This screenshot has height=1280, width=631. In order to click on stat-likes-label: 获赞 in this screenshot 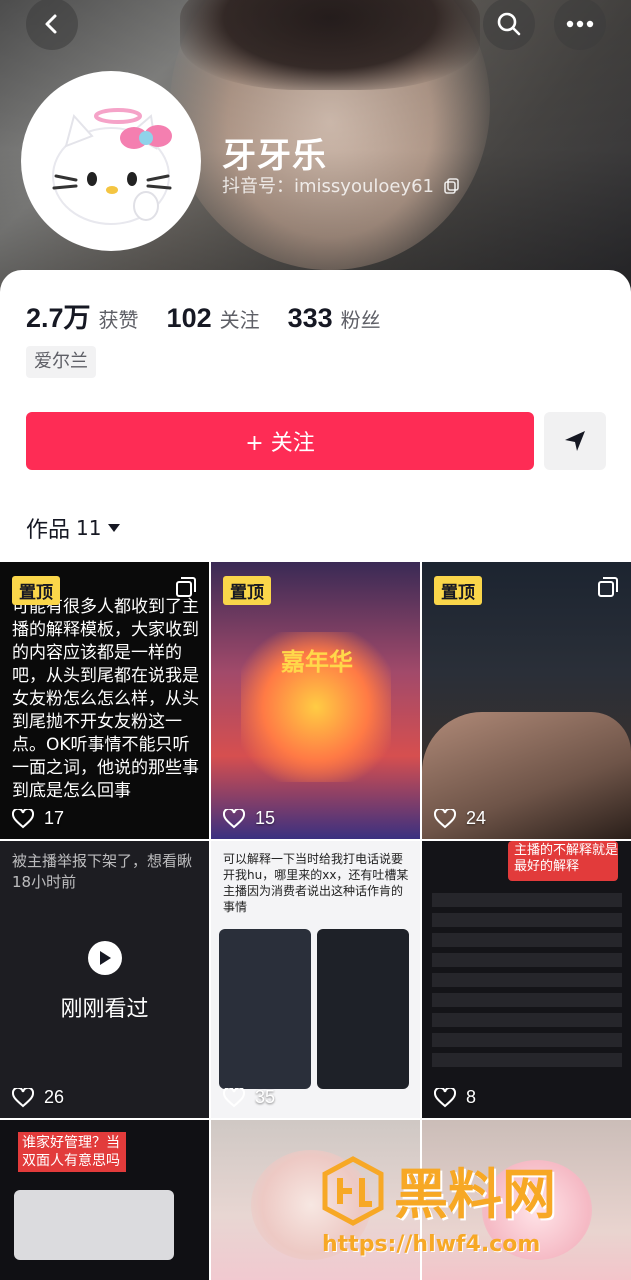, I will do `click(118, 320)`.